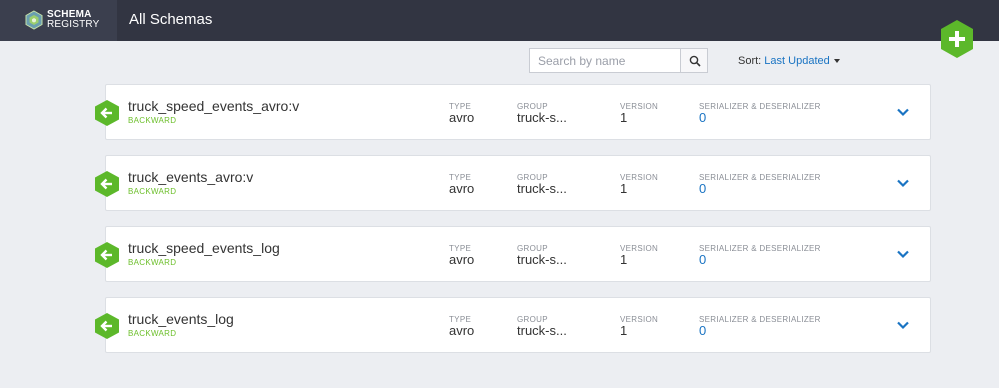  I want to click on brand-name: SCHEMA REGISTRY, so click(73, 20).